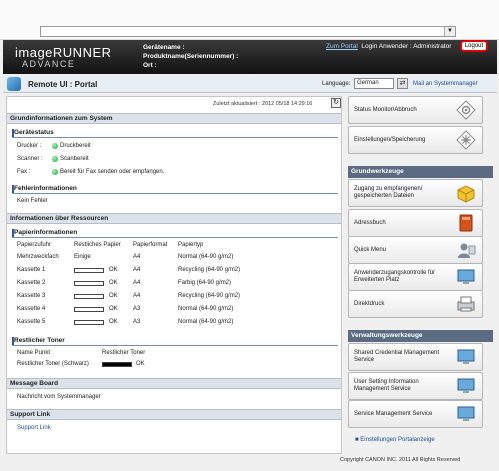  Describe the element at coordinates (191, 245) in the screenshot. I see `column-header: Papiertyp` at that location.